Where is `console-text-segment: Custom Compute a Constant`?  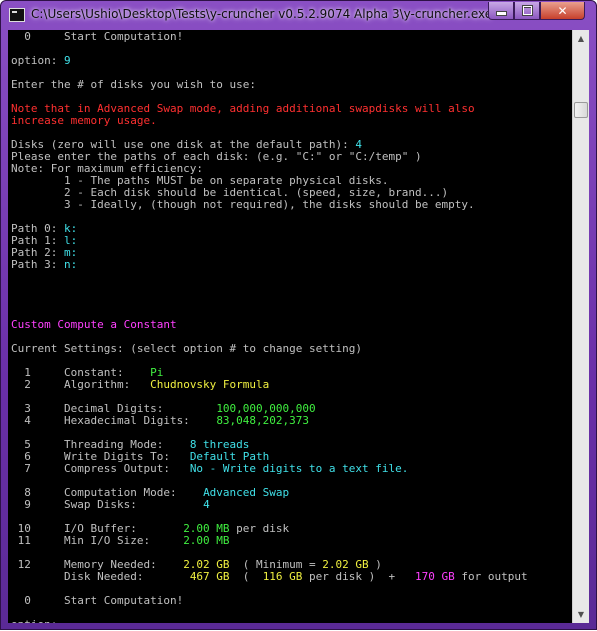 console-text-segment: Custom Compute a Constant is located at coordinates (94, 324).